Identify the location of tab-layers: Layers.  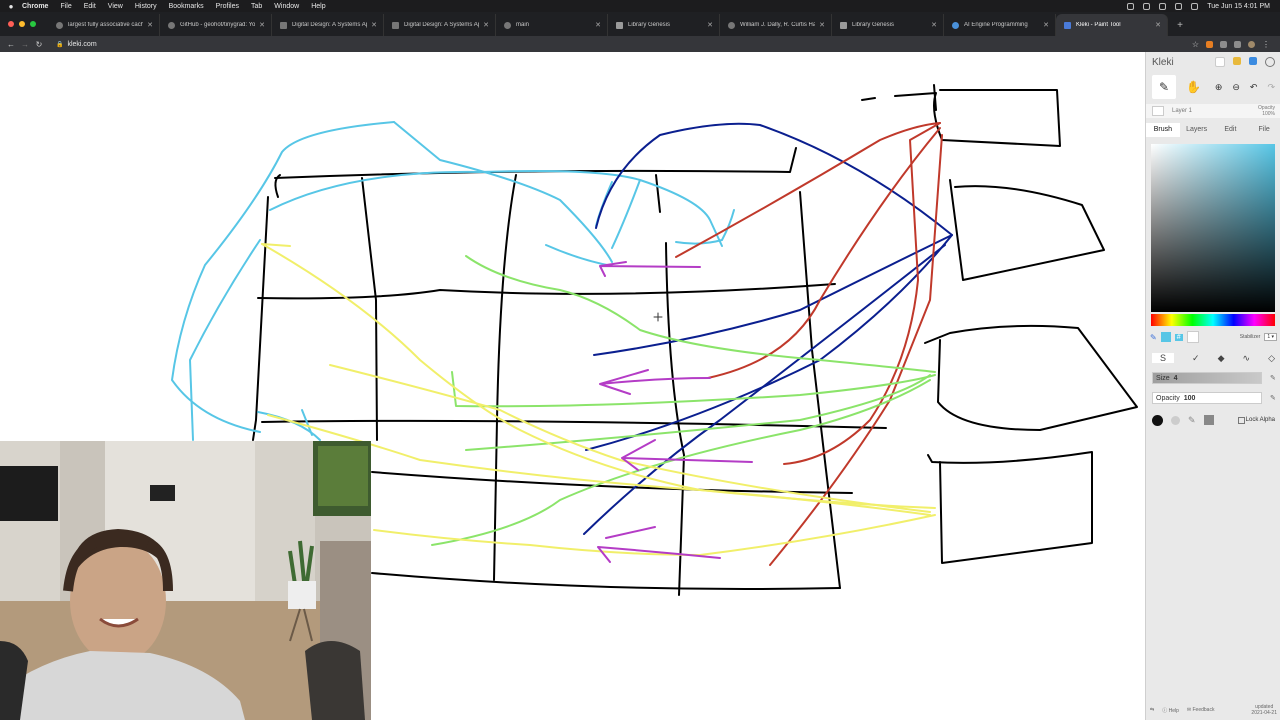
(1197, 130).